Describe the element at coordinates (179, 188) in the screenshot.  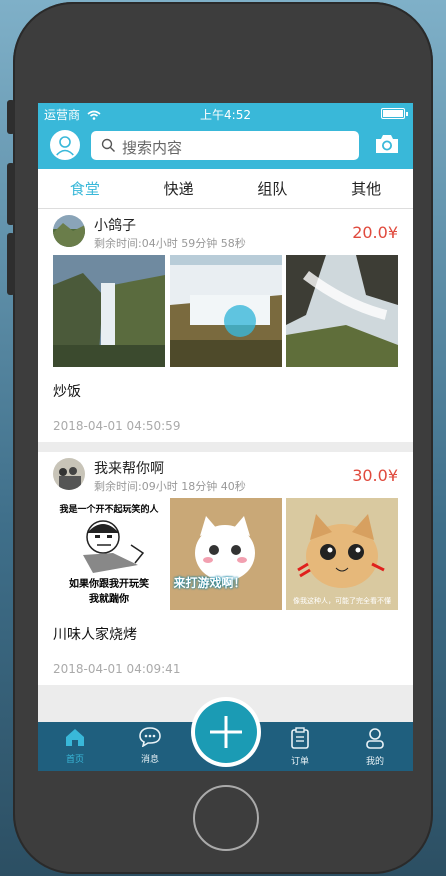
I see `tab-express: 快递` at that location.